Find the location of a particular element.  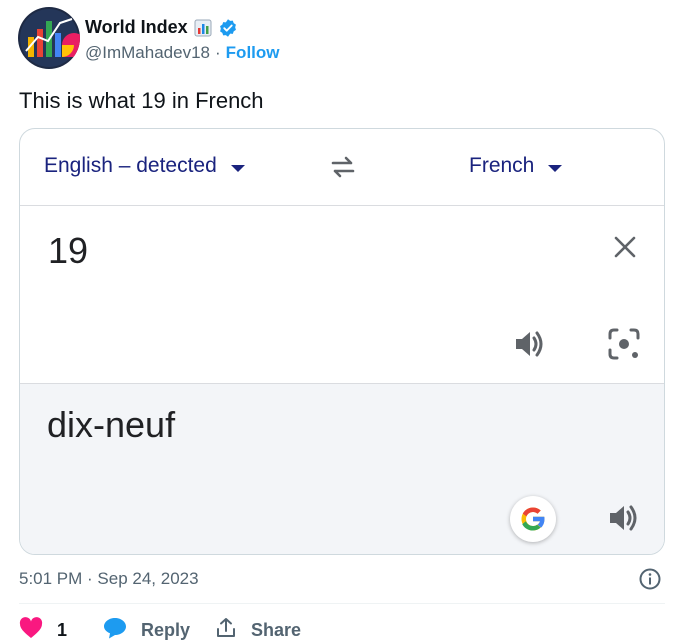

avatar is located at coordinates (49, 38).